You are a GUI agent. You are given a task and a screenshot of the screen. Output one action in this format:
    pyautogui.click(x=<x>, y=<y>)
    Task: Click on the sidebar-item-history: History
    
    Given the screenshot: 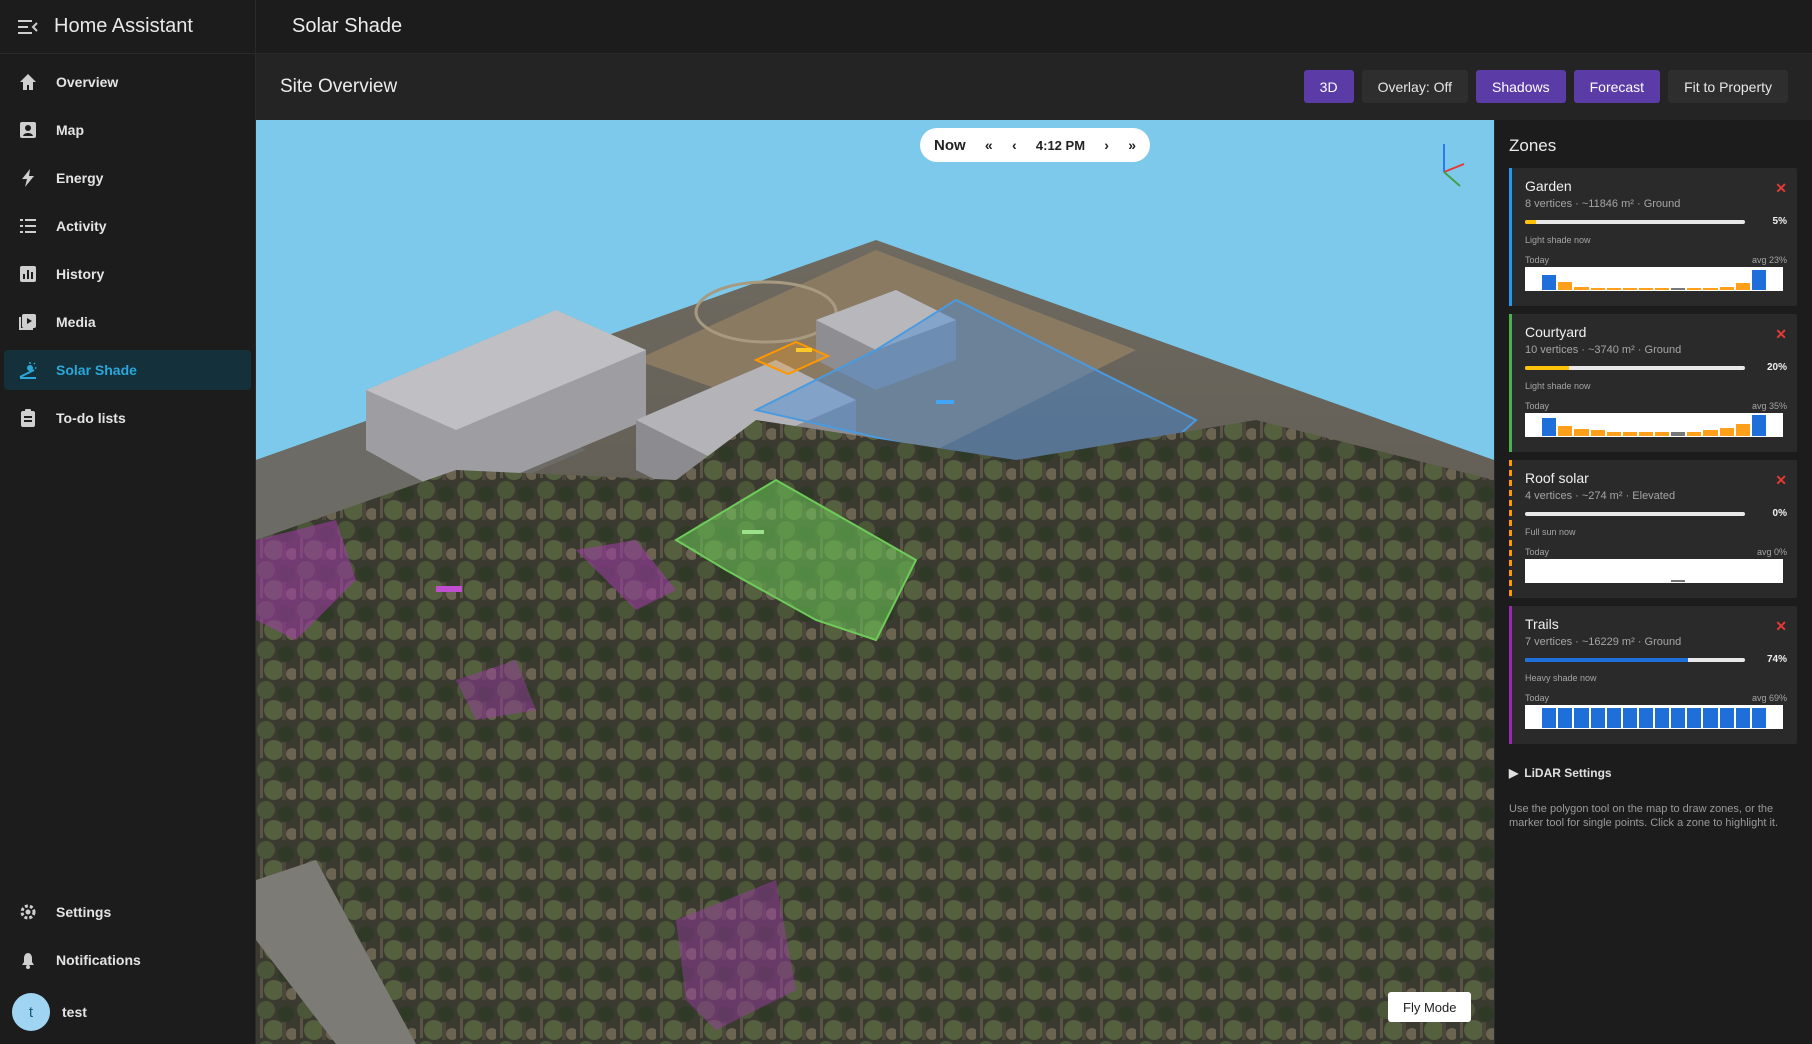 What is the action you would take?
    pyautogui.click(x=127, y=274)
    